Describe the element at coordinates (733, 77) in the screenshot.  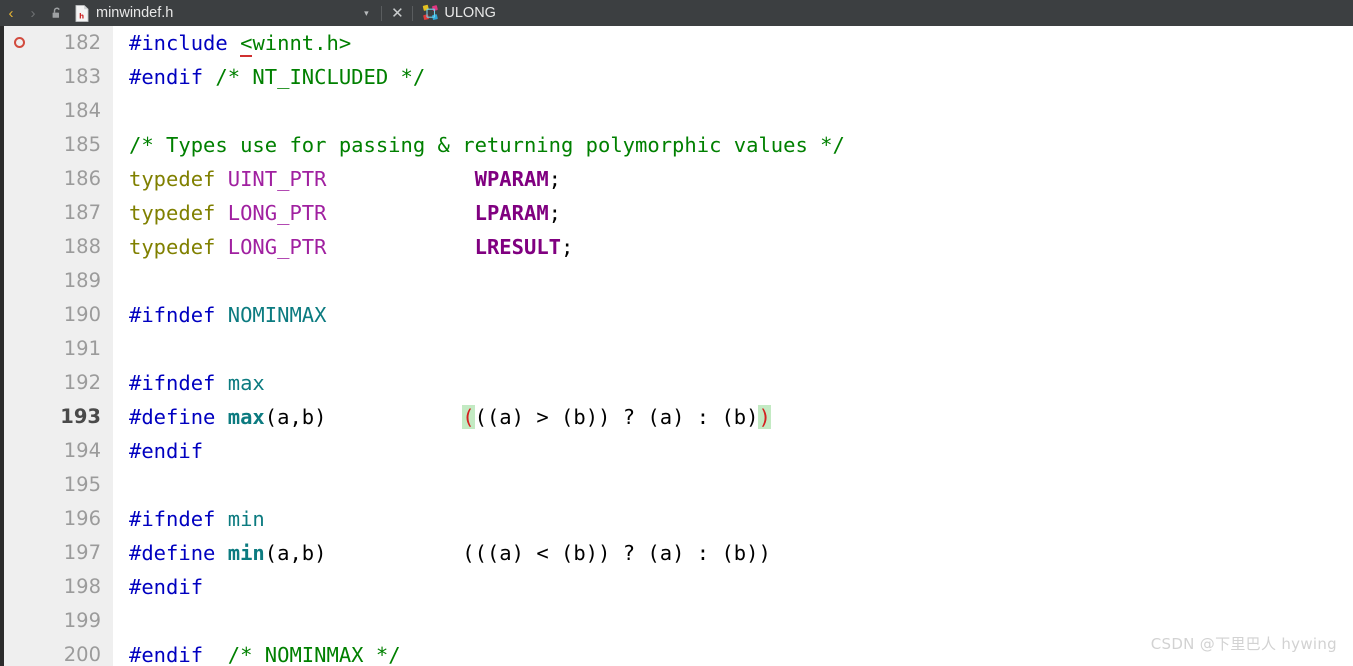
I see `code-line: #endif /* NT_INCLUDED */` at that location.